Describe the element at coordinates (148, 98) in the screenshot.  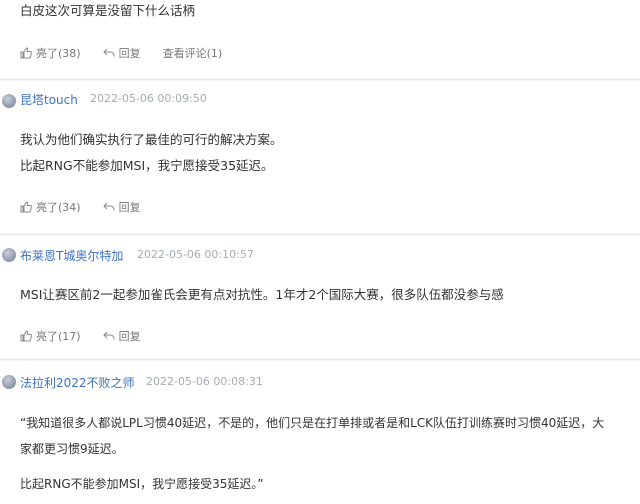
I see `comment-timestamp: 2022-05-06 00:09:50` at that location.